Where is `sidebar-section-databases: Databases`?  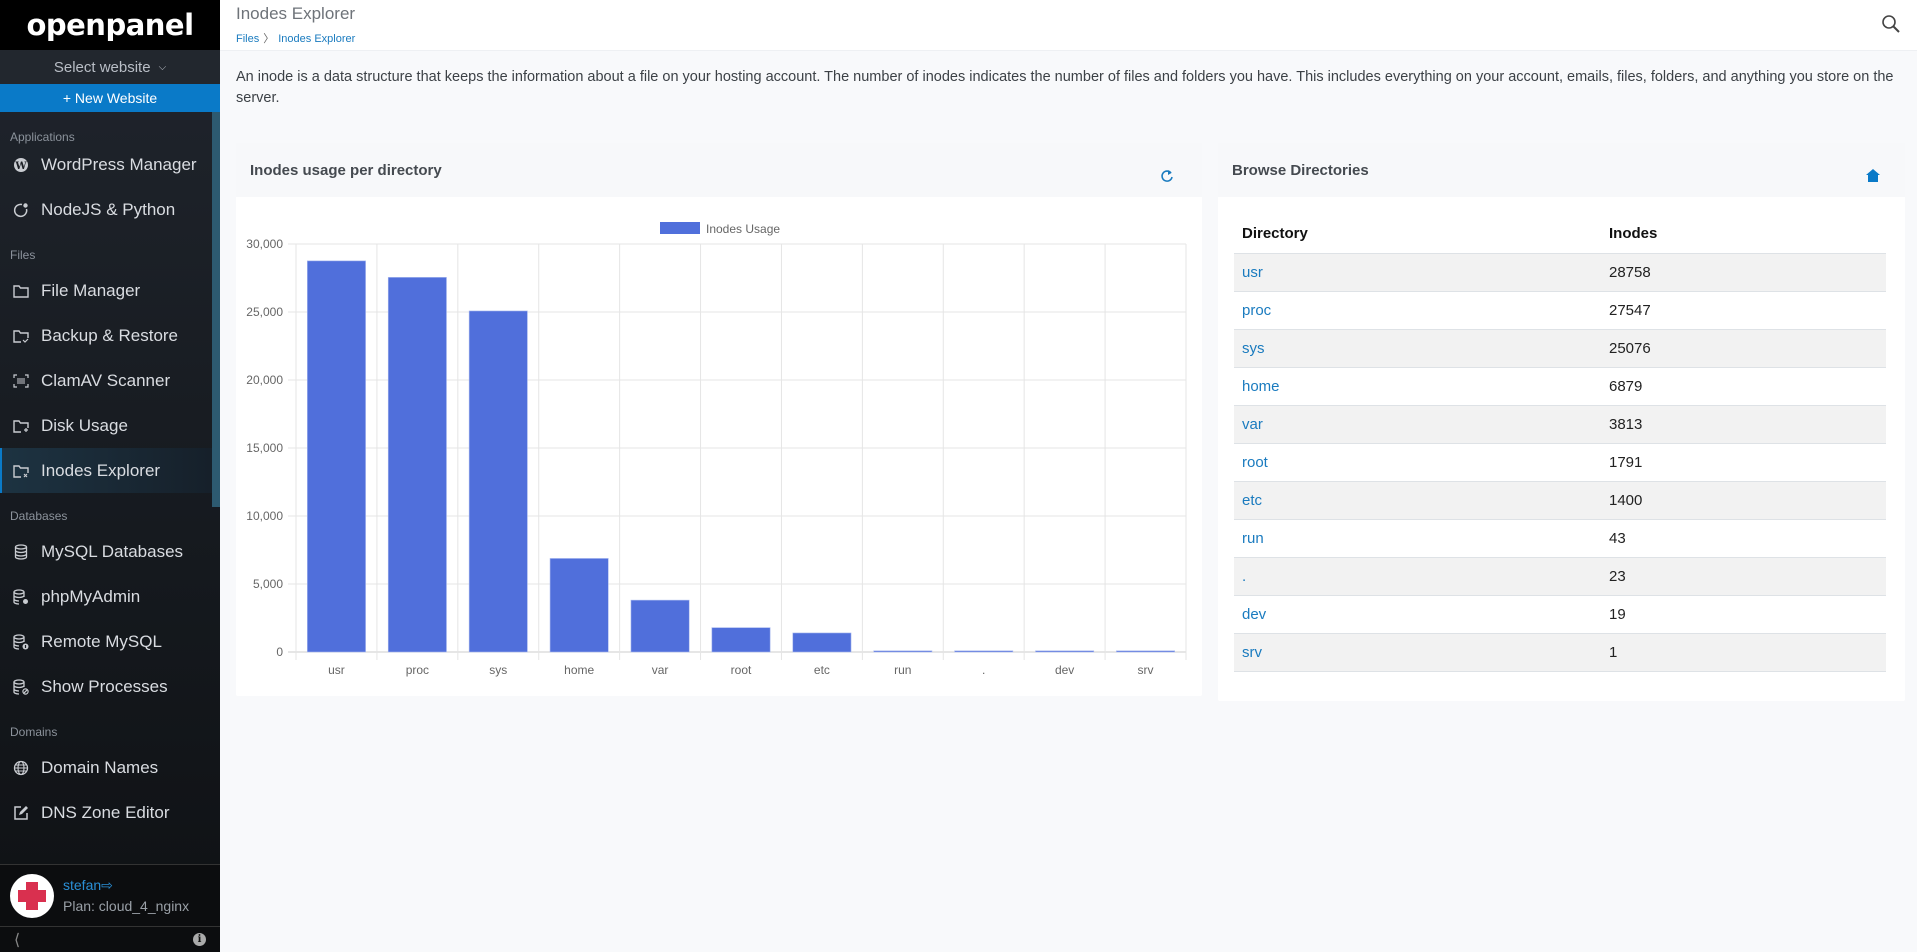
sidebar-section-databases: Databases is located at coordinates (39, 516).